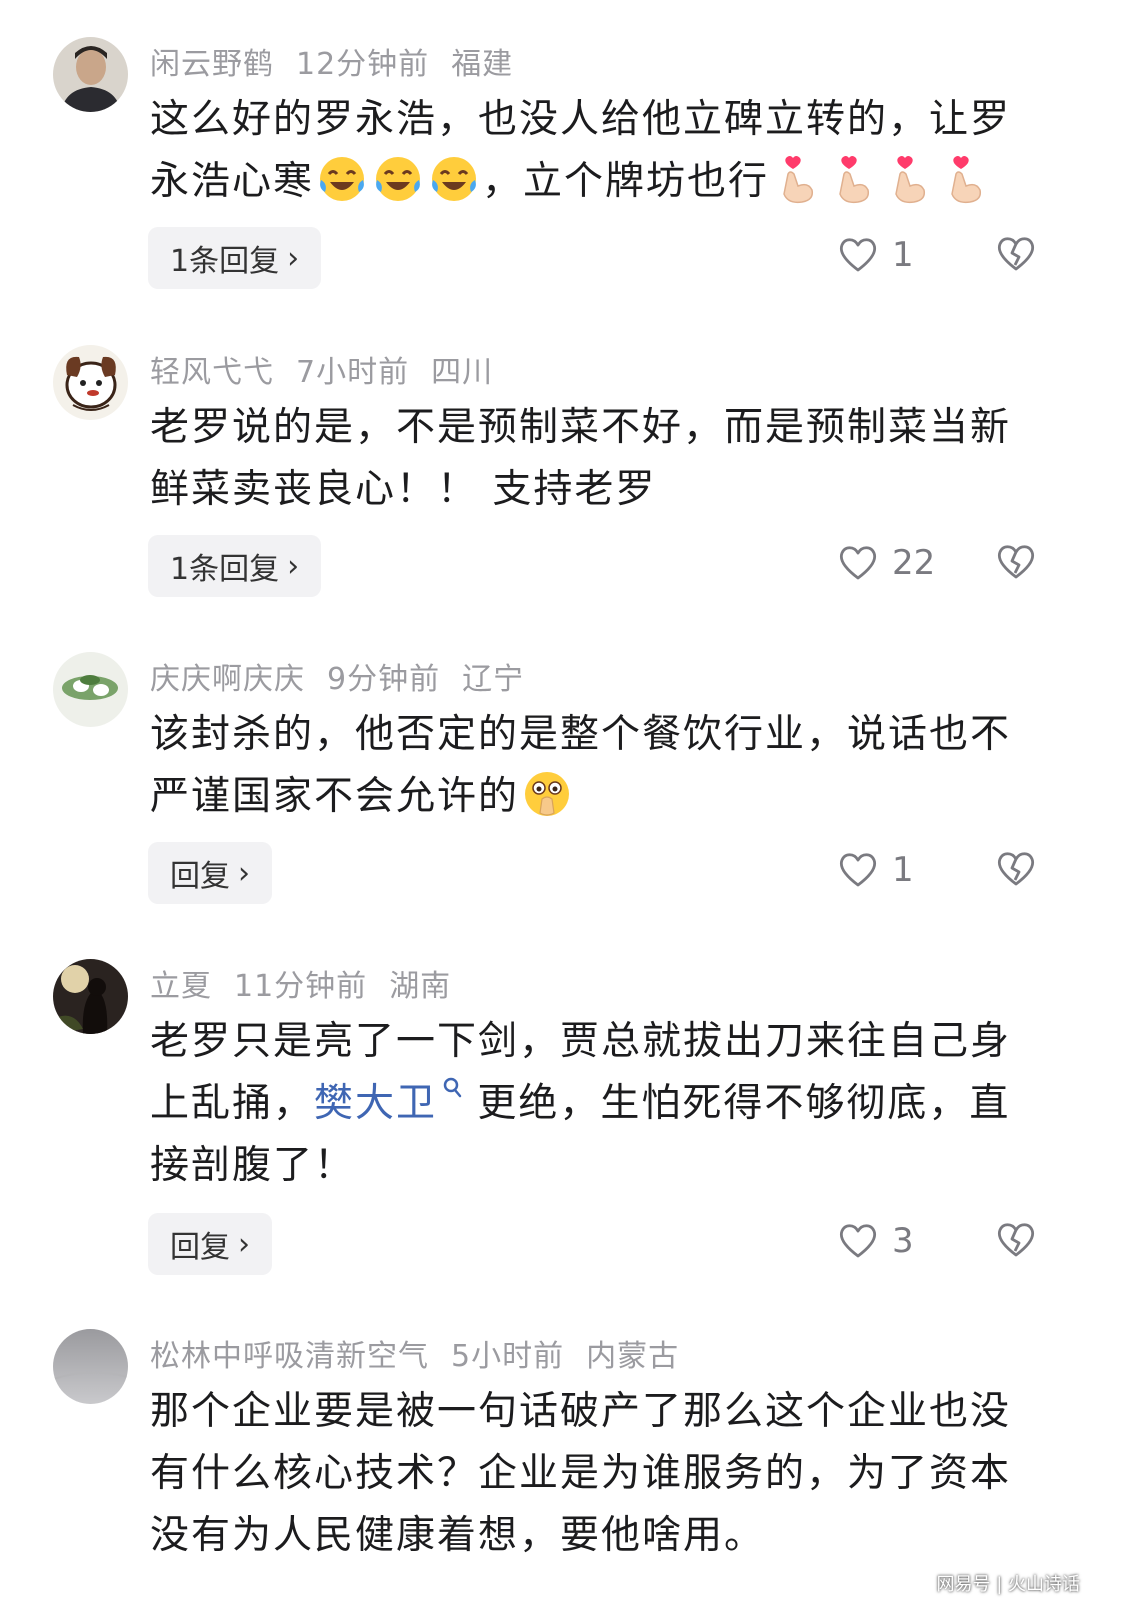  What do you see at coordinates (212, 372) in the screenshot?
I see `username: 轻风弋弋` at bounding box center [212, 372].